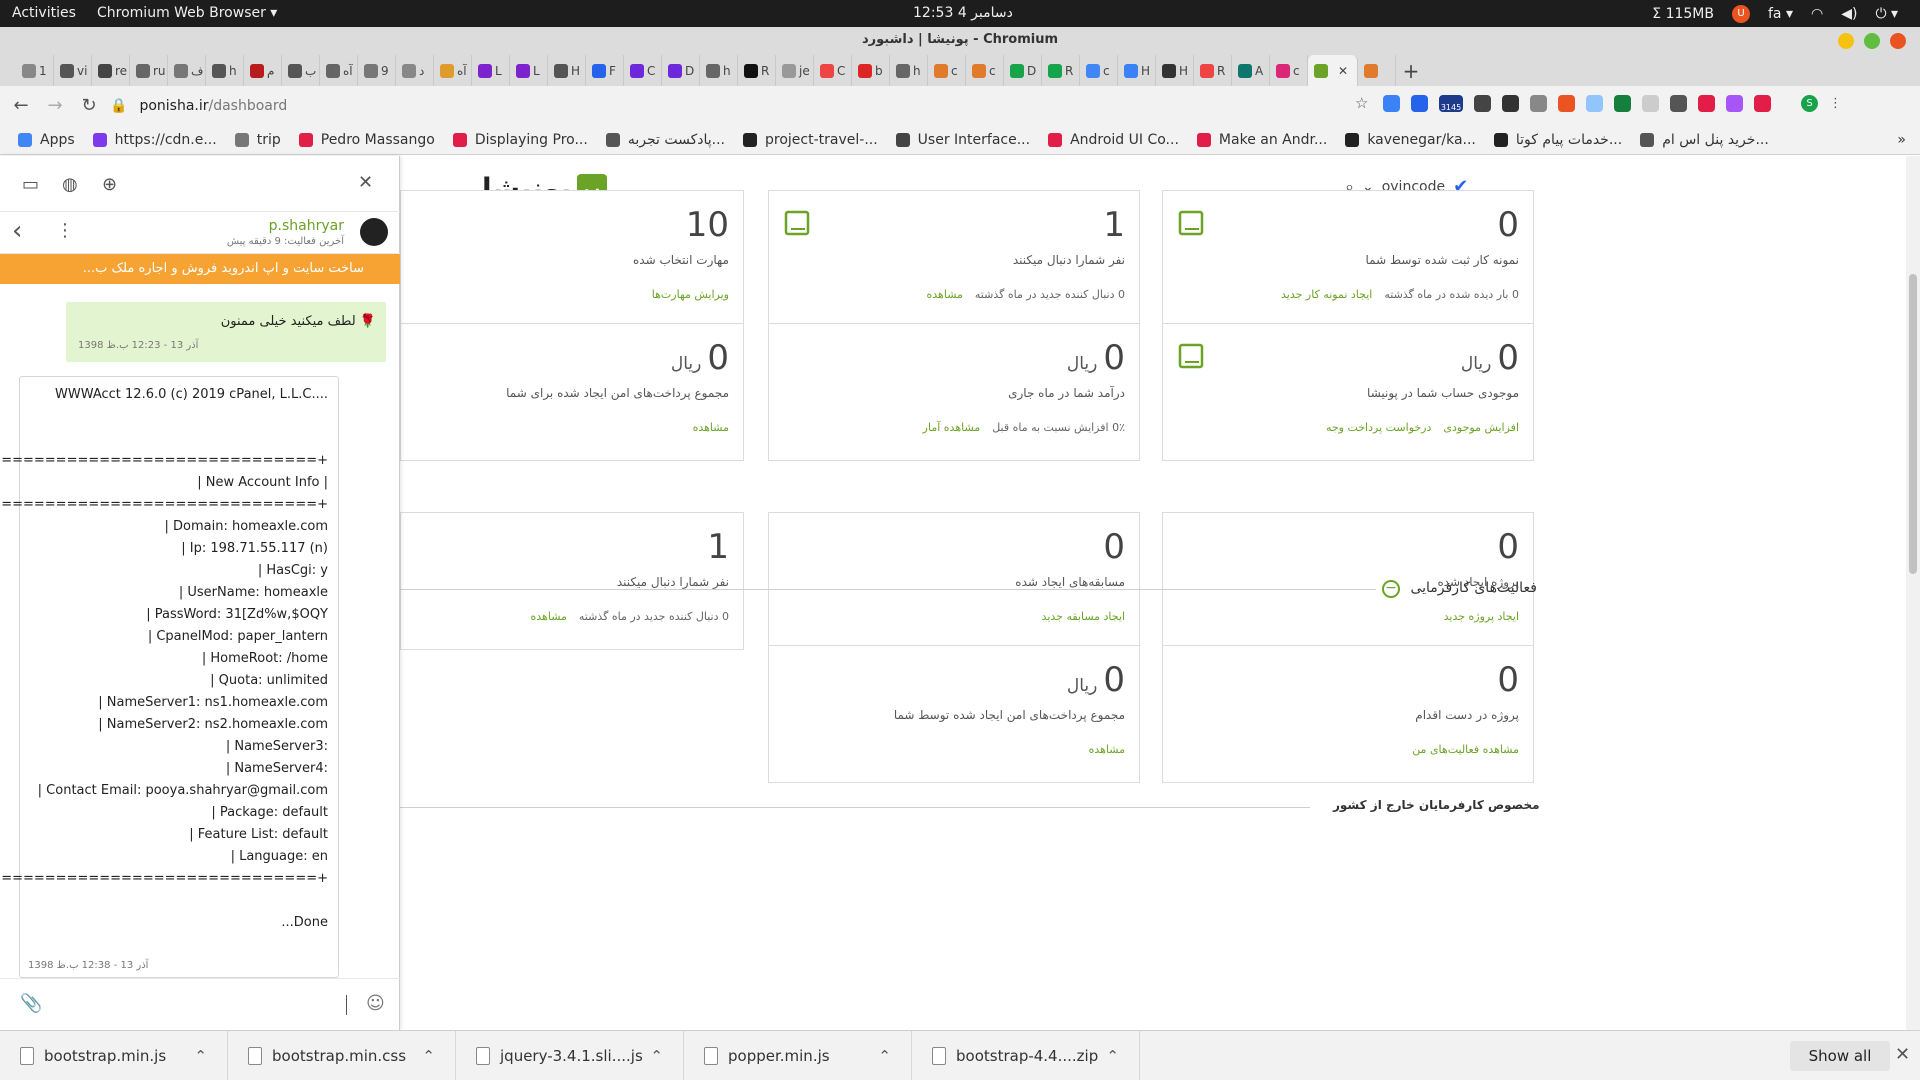 The image size is (1920, 1080). I want to click on app-menu: Chromium Web Browser ▾, so click(187, 13).